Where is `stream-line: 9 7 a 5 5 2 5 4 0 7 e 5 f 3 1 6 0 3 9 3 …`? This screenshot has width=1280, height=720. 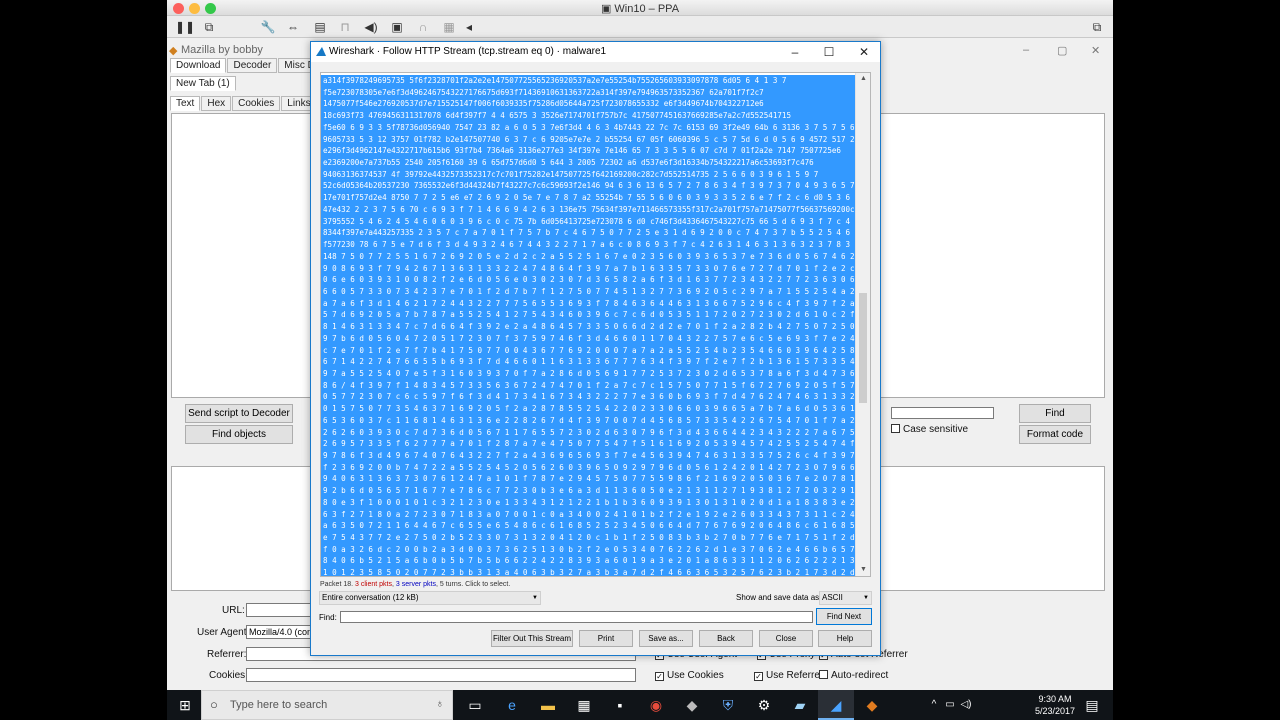 stream-line: 9 7 a 5 5 2 5 4 0 7 e 5 f 3 1 6 0 3 9 3 … is located at coordinates (588, 373).